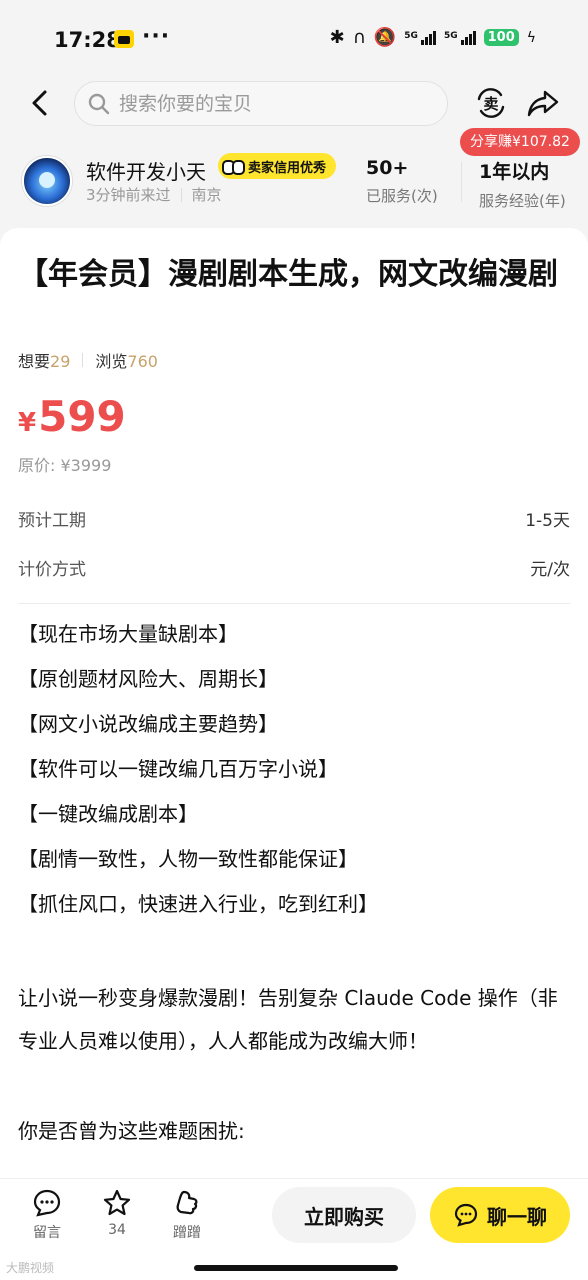  What do you see at coordinates (294, 567) in the screenshot?
I see `pricing-row: 计价方式 元/次` at bounding box center [294, 567].